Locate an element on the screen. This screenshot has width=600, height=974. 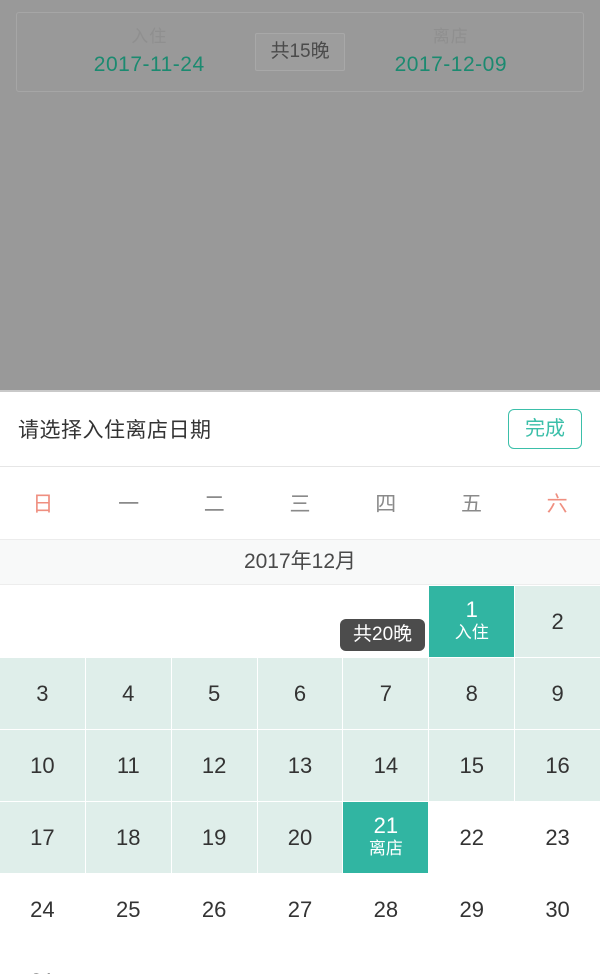
day-number: 25 is located at coordinates (128, 909).